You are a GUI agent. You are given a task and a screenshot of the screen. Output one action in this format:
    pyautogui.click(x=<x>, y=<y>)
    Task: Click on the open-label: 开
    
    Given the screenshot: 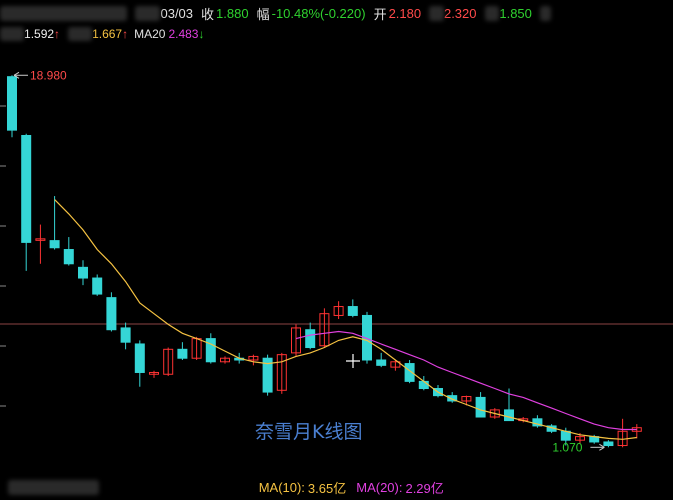 What is the action you would take?
    pyautogui.click(x=380, y=14)
    